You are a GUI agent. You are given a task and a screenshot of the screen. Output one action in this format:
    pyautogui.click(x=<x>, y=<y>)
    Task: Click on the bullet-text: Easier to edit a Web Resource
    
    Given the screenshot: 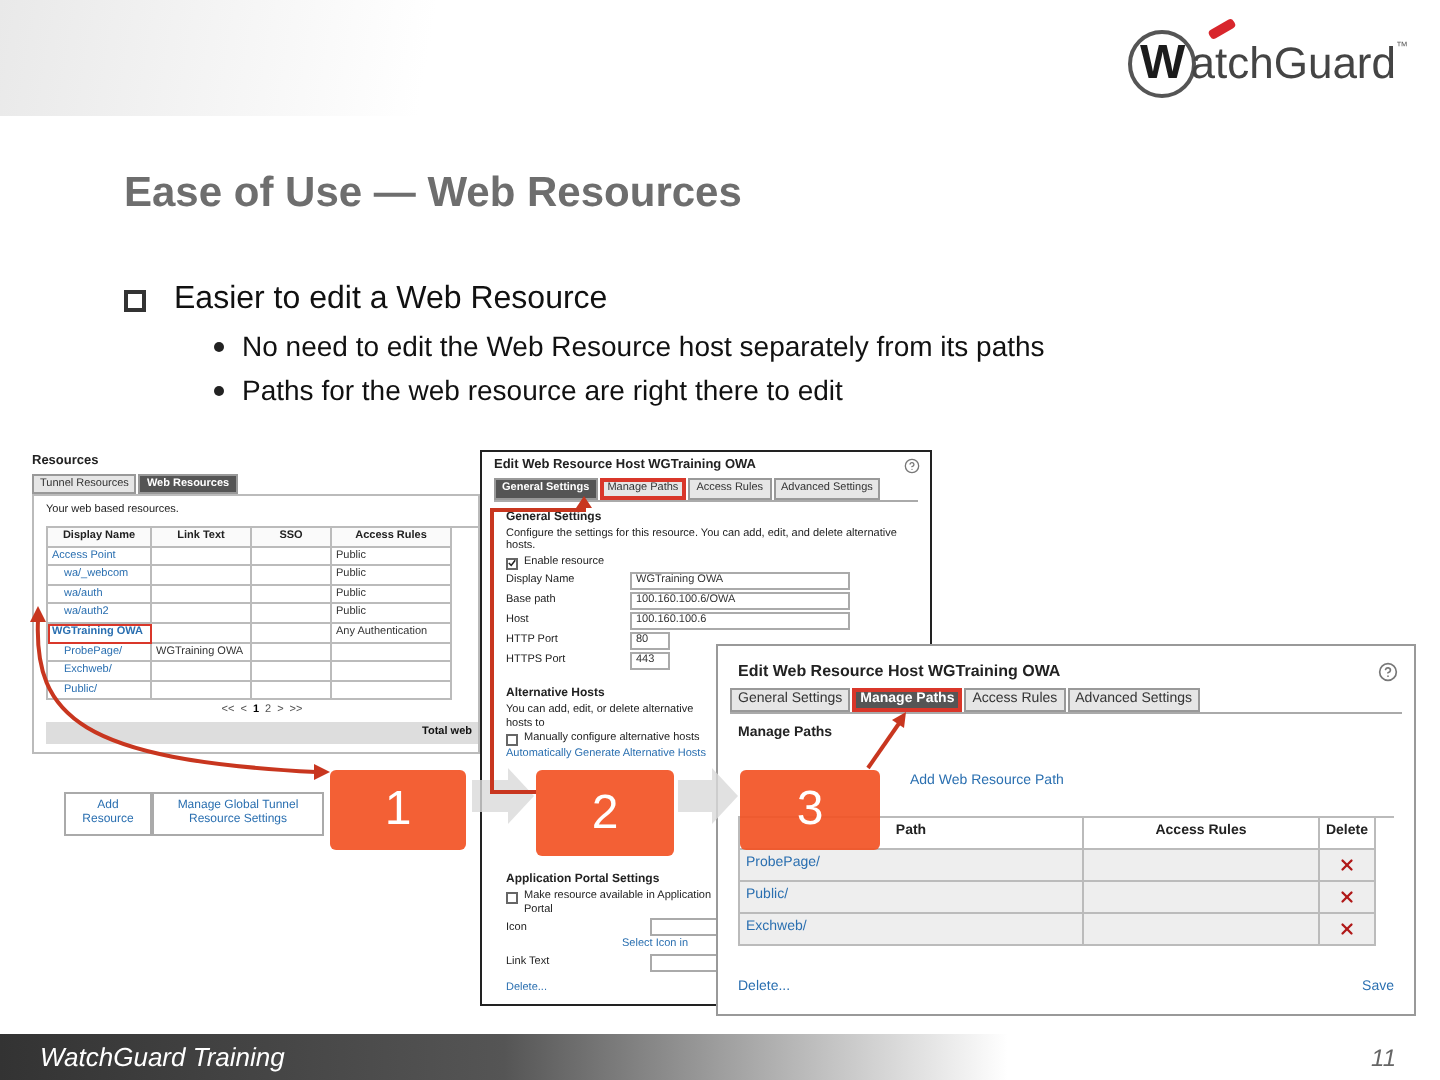 What is the action you would take?
    pyautogui.click(x=391, y=300)
    